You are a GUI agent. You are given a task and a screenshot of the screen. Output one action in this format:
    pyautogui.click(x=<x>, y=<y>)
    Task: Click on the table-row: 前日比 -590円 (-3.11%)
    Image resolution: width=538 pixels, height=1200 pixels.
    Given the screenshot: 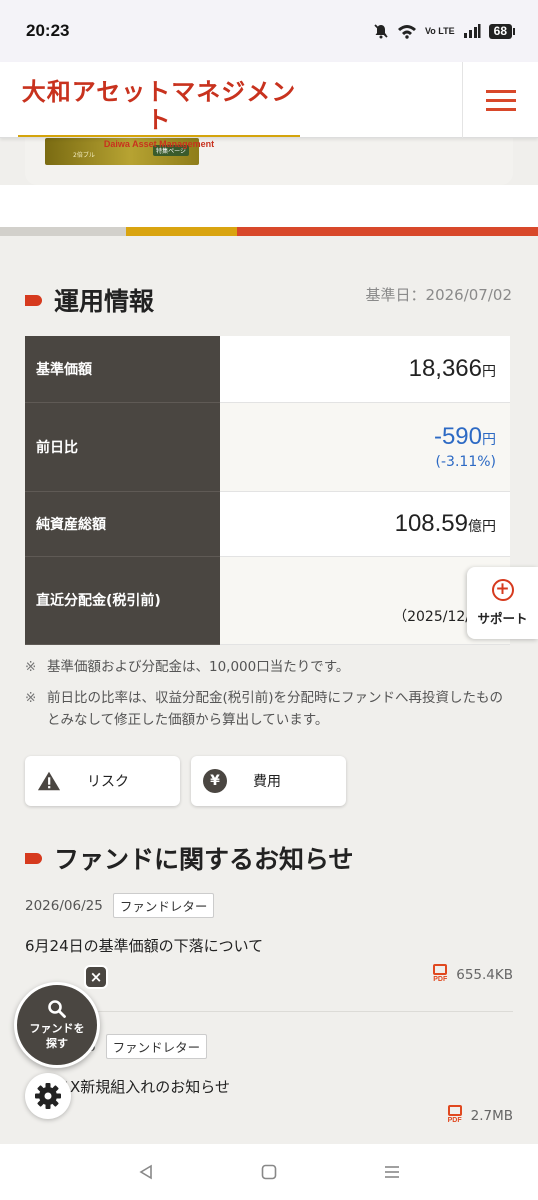 What is the action you would take?
    pyautogui.click(x=267, y=447)
    